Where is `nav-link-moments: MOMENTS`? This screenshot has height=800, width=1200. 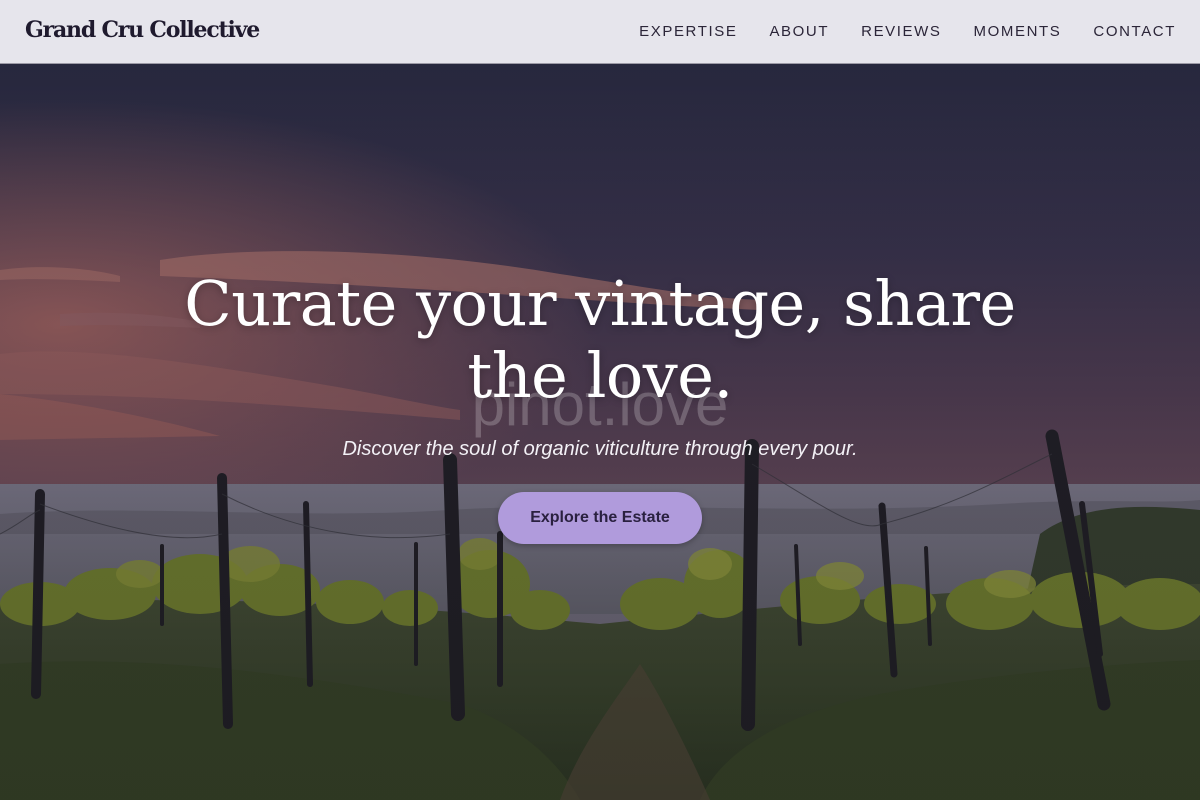 nav-link-moments: MOMENTS is located at coordinates (1018, 31).